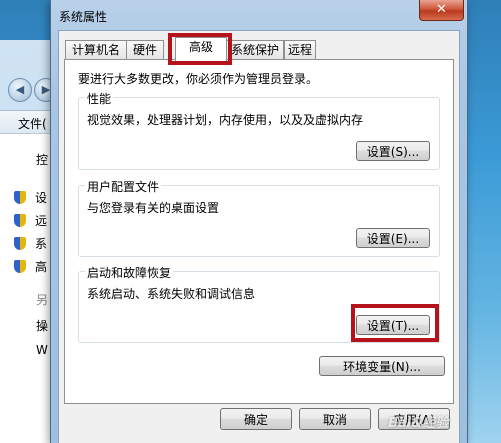  Describe the element at coordinates (30, 220) in the screenshot. I see `bg-item-remote: 远` at that location.